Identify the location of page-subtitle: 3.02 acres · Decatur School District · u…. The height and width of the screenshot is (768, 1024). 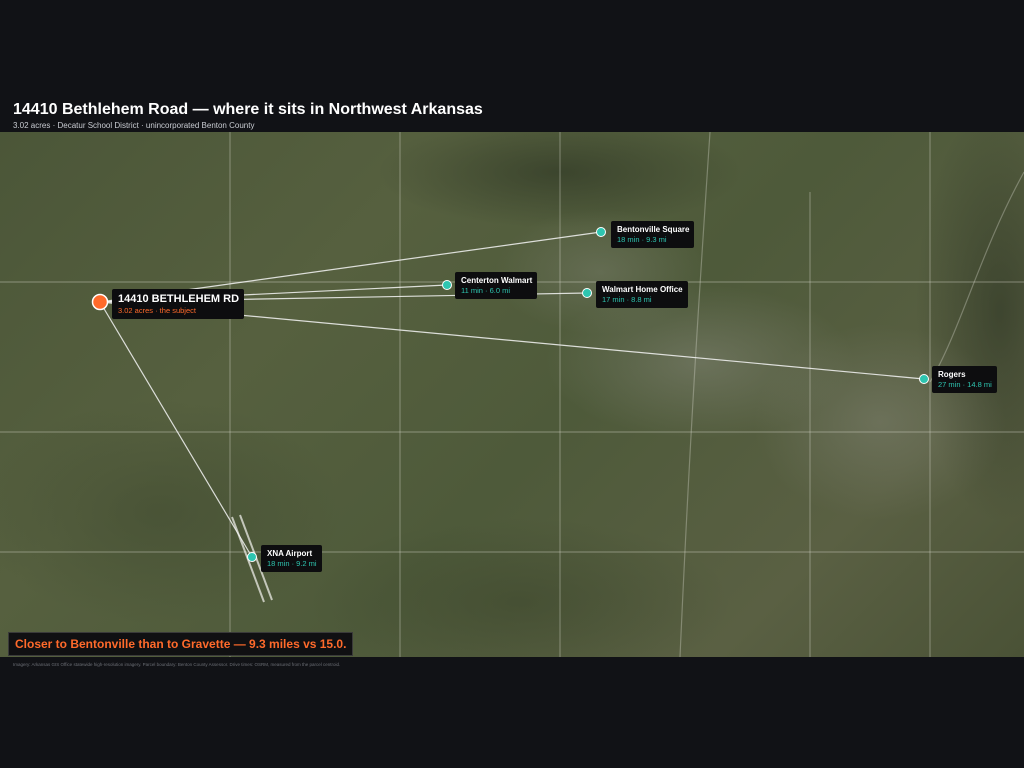
(134, 125).